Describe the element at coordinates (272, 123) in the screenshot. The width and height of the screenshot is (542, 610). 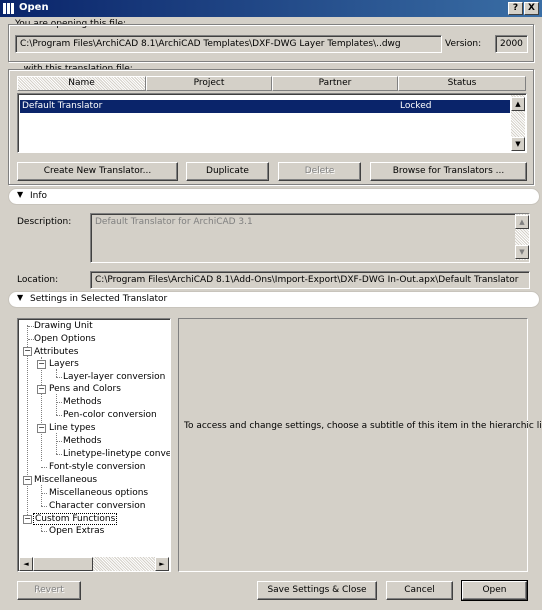
I see `translator-list: Default Translator Locked ▲ ▼` at that location.